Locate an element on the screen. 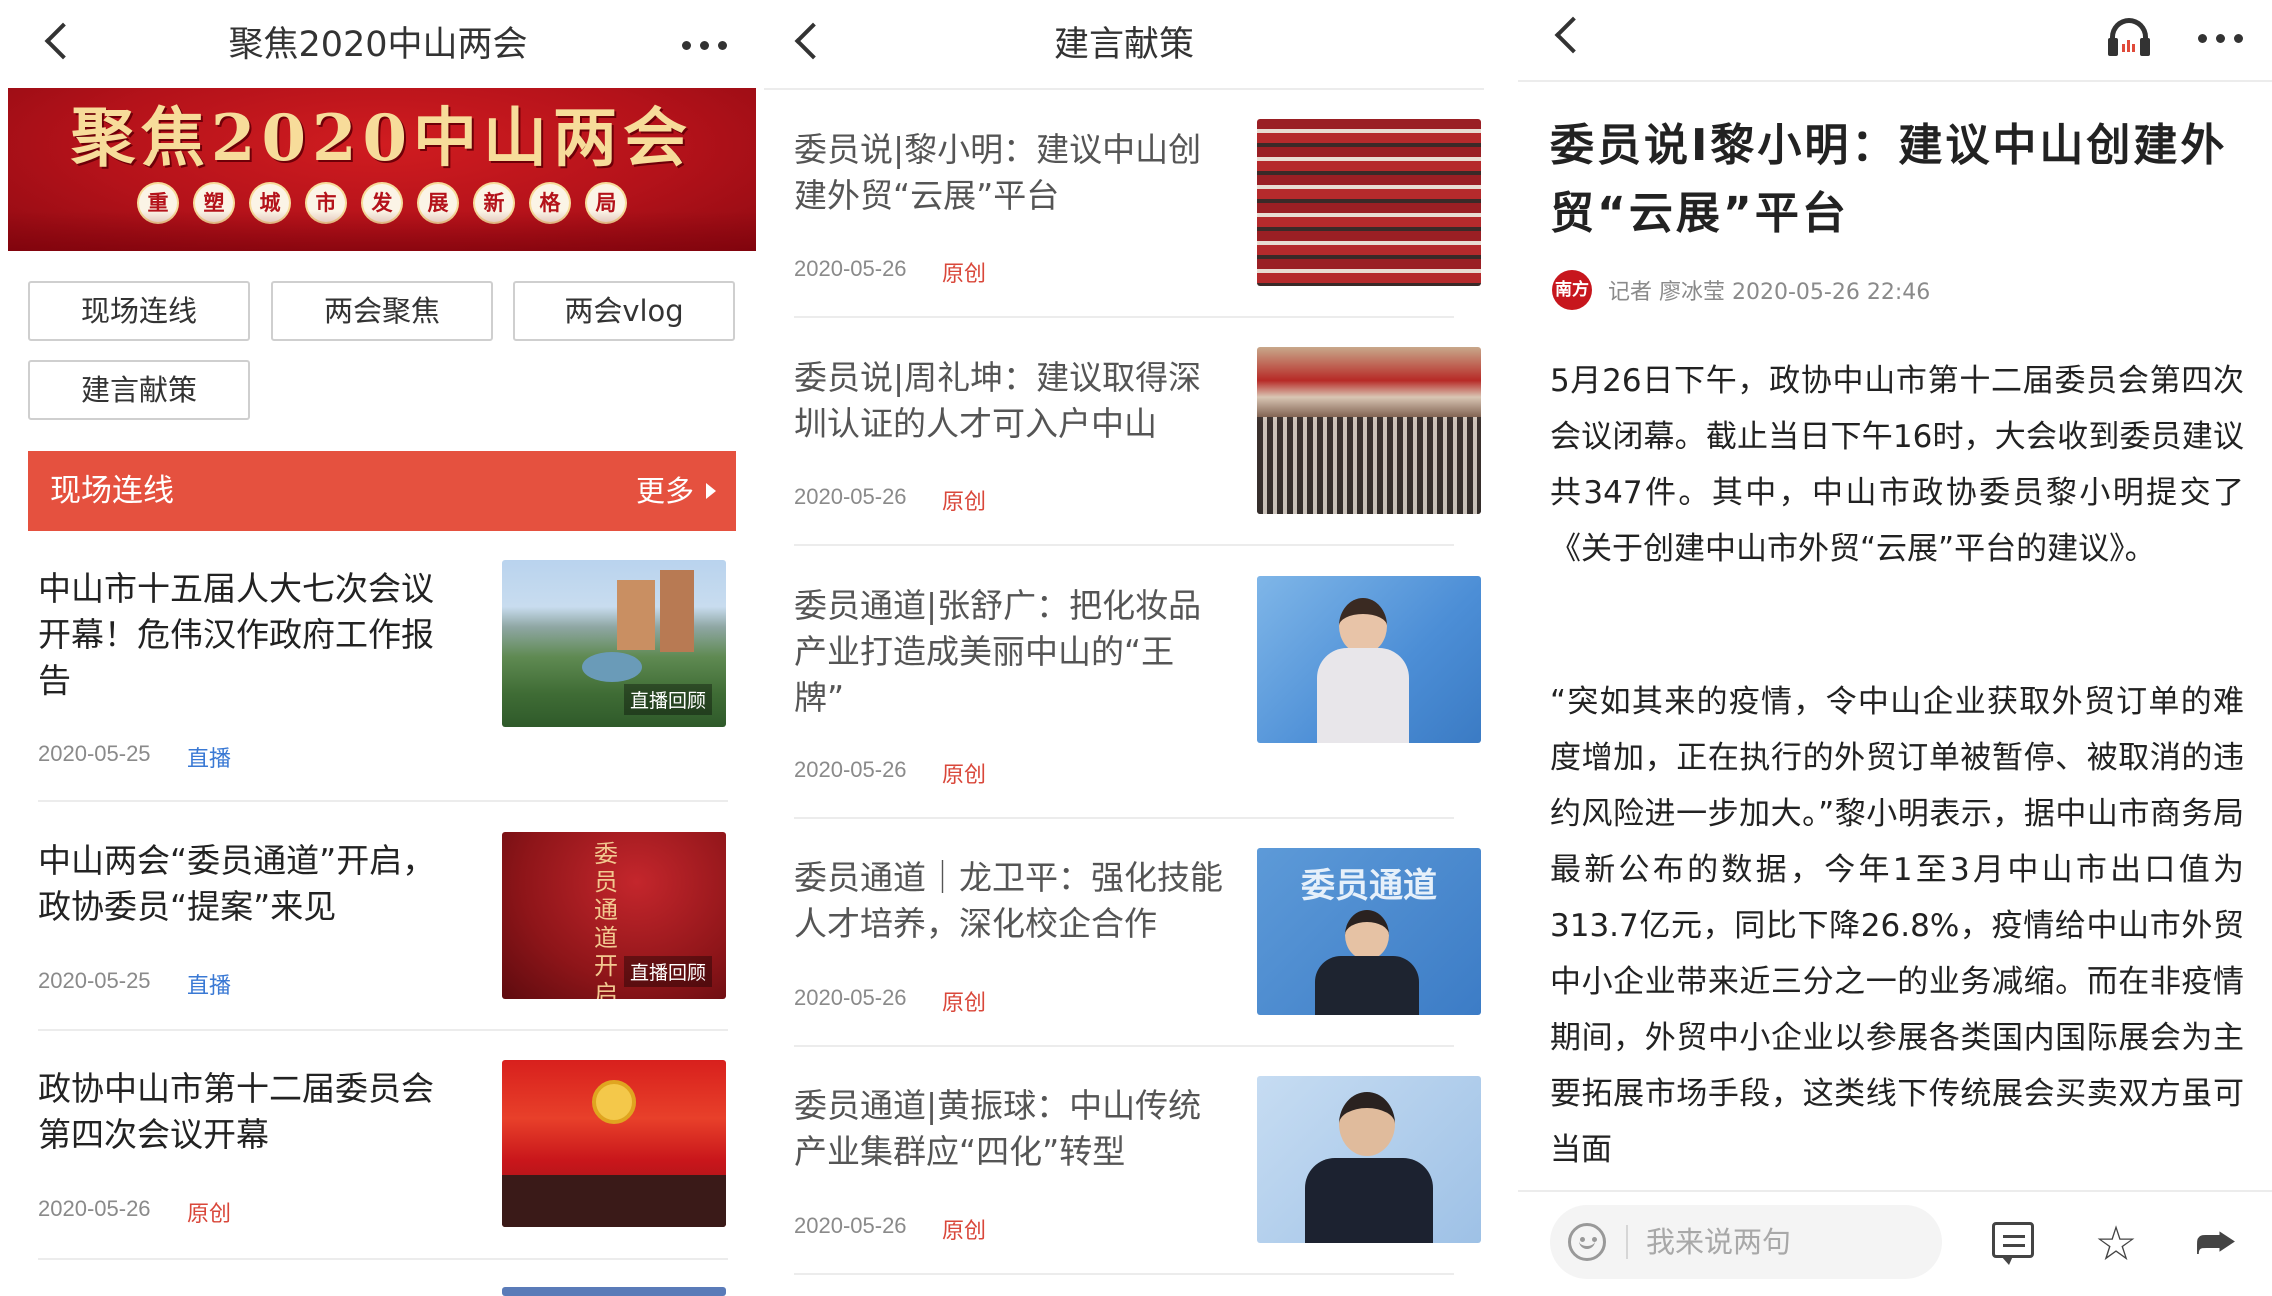  star-icon: ☆ is located at coordinates (2116, 1244).